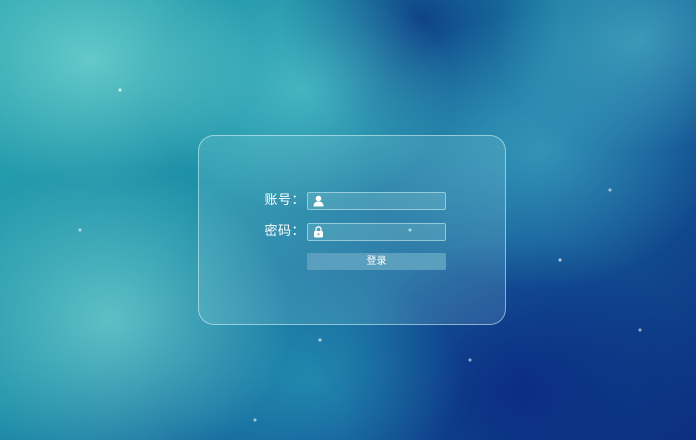  I want to click on password-label: 密码：, so click(284, 231).